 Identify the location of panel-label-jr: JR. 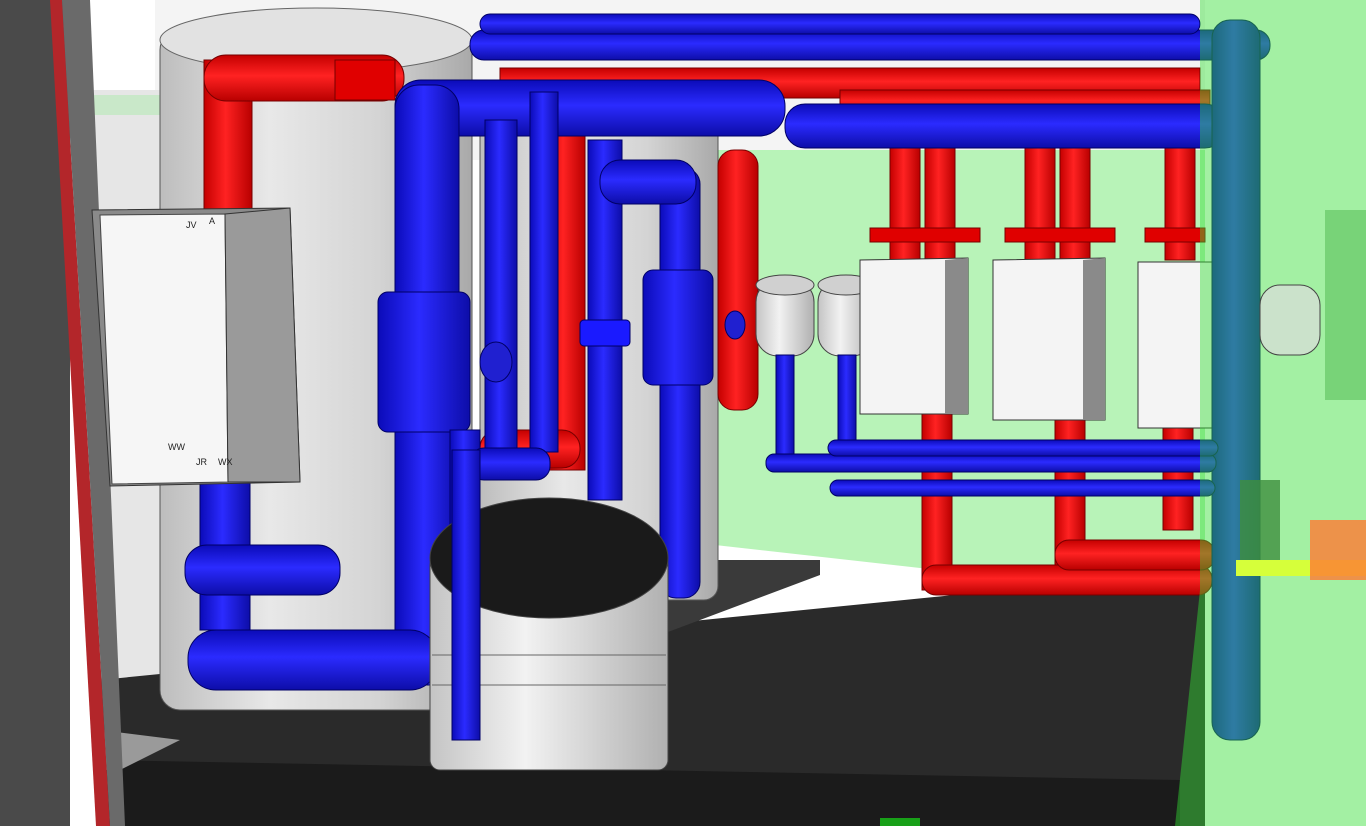
(202, 462).